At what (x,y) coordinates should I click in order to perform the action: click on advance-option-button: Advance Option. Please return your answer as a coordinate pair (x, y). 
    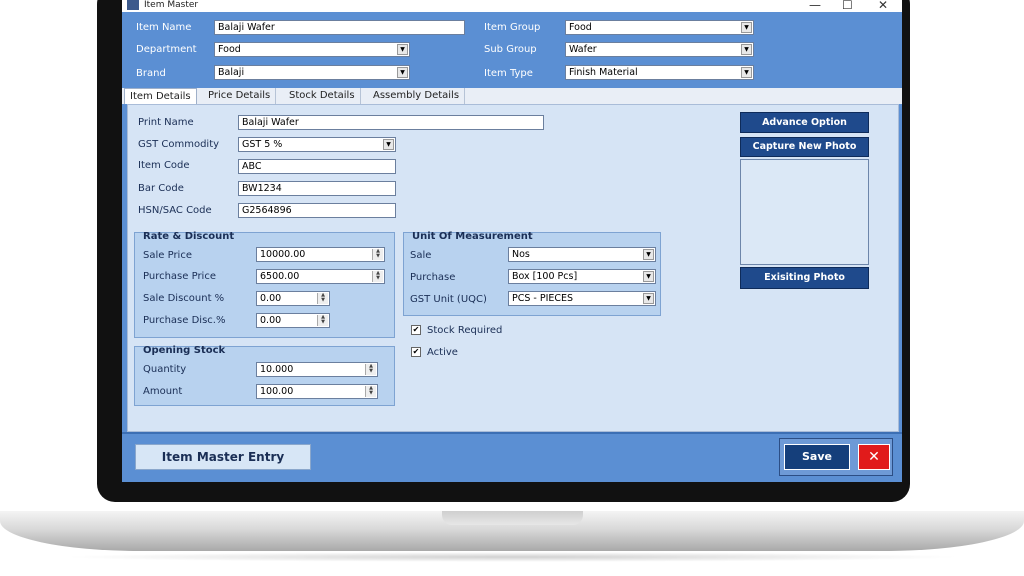
    Looking at the image, I should click on (804, 122).